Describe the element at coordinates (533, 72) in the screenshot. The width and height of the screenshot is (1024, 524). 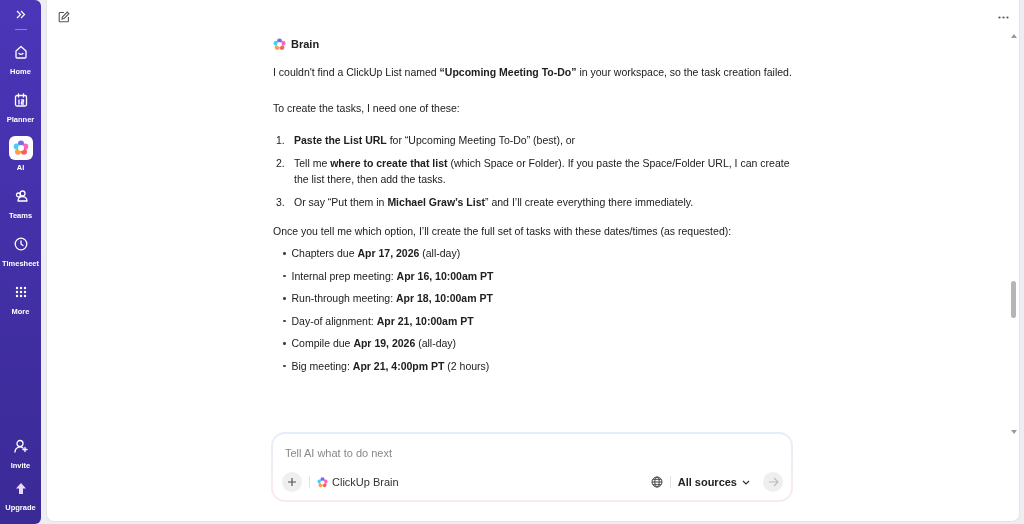
I see `message-paragraph: I couldn't find a ClickUp List named “Upcoming Meeting To-Do” in your workspace, so the task creation failed.` at that location.